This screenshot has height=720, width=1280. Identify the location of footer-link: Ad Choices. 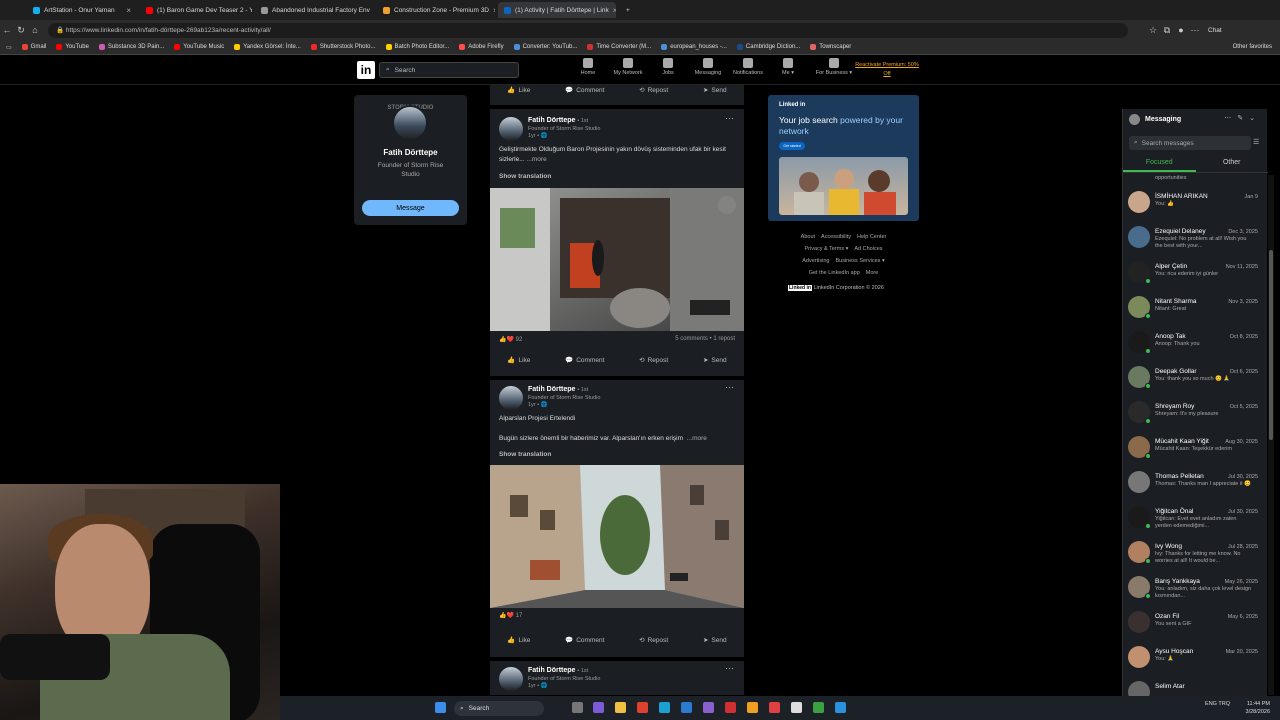
(868, 249).